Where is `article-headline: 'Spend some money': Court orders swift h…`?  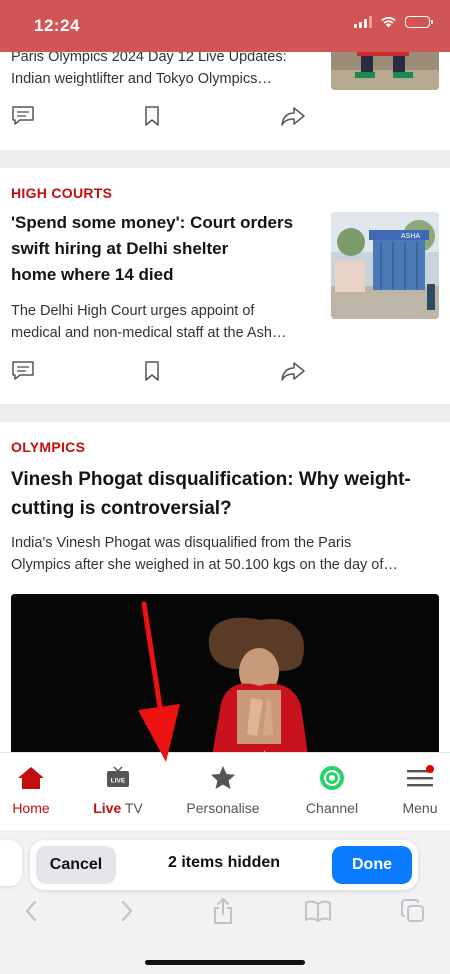 article-headline: 'Spend some money': Court orders swift h… is located at coordinates (166, 249).